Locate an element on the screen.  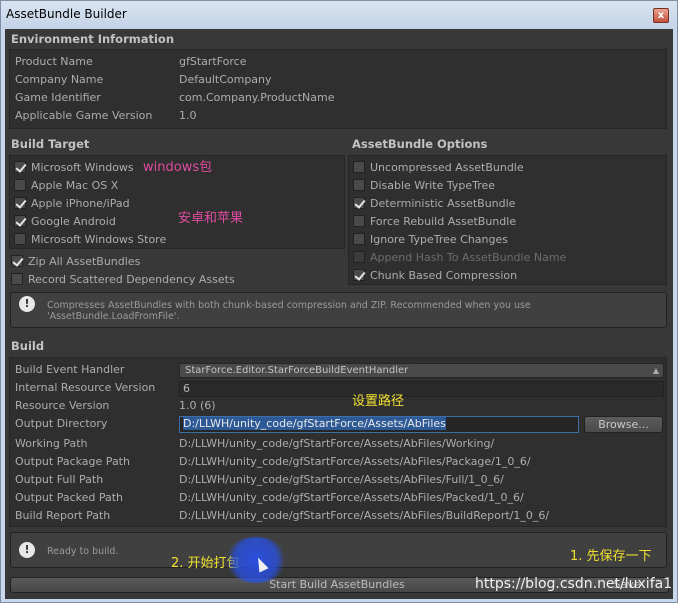
output-directory-label: Output Directory is located at coordinates (61, 423).